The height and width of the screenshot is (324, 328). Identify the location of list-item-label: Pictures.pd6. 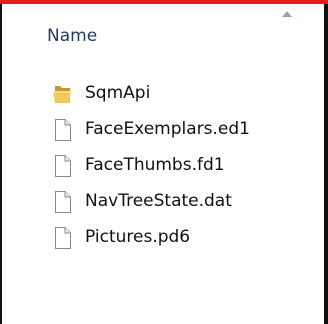
(138, 237).